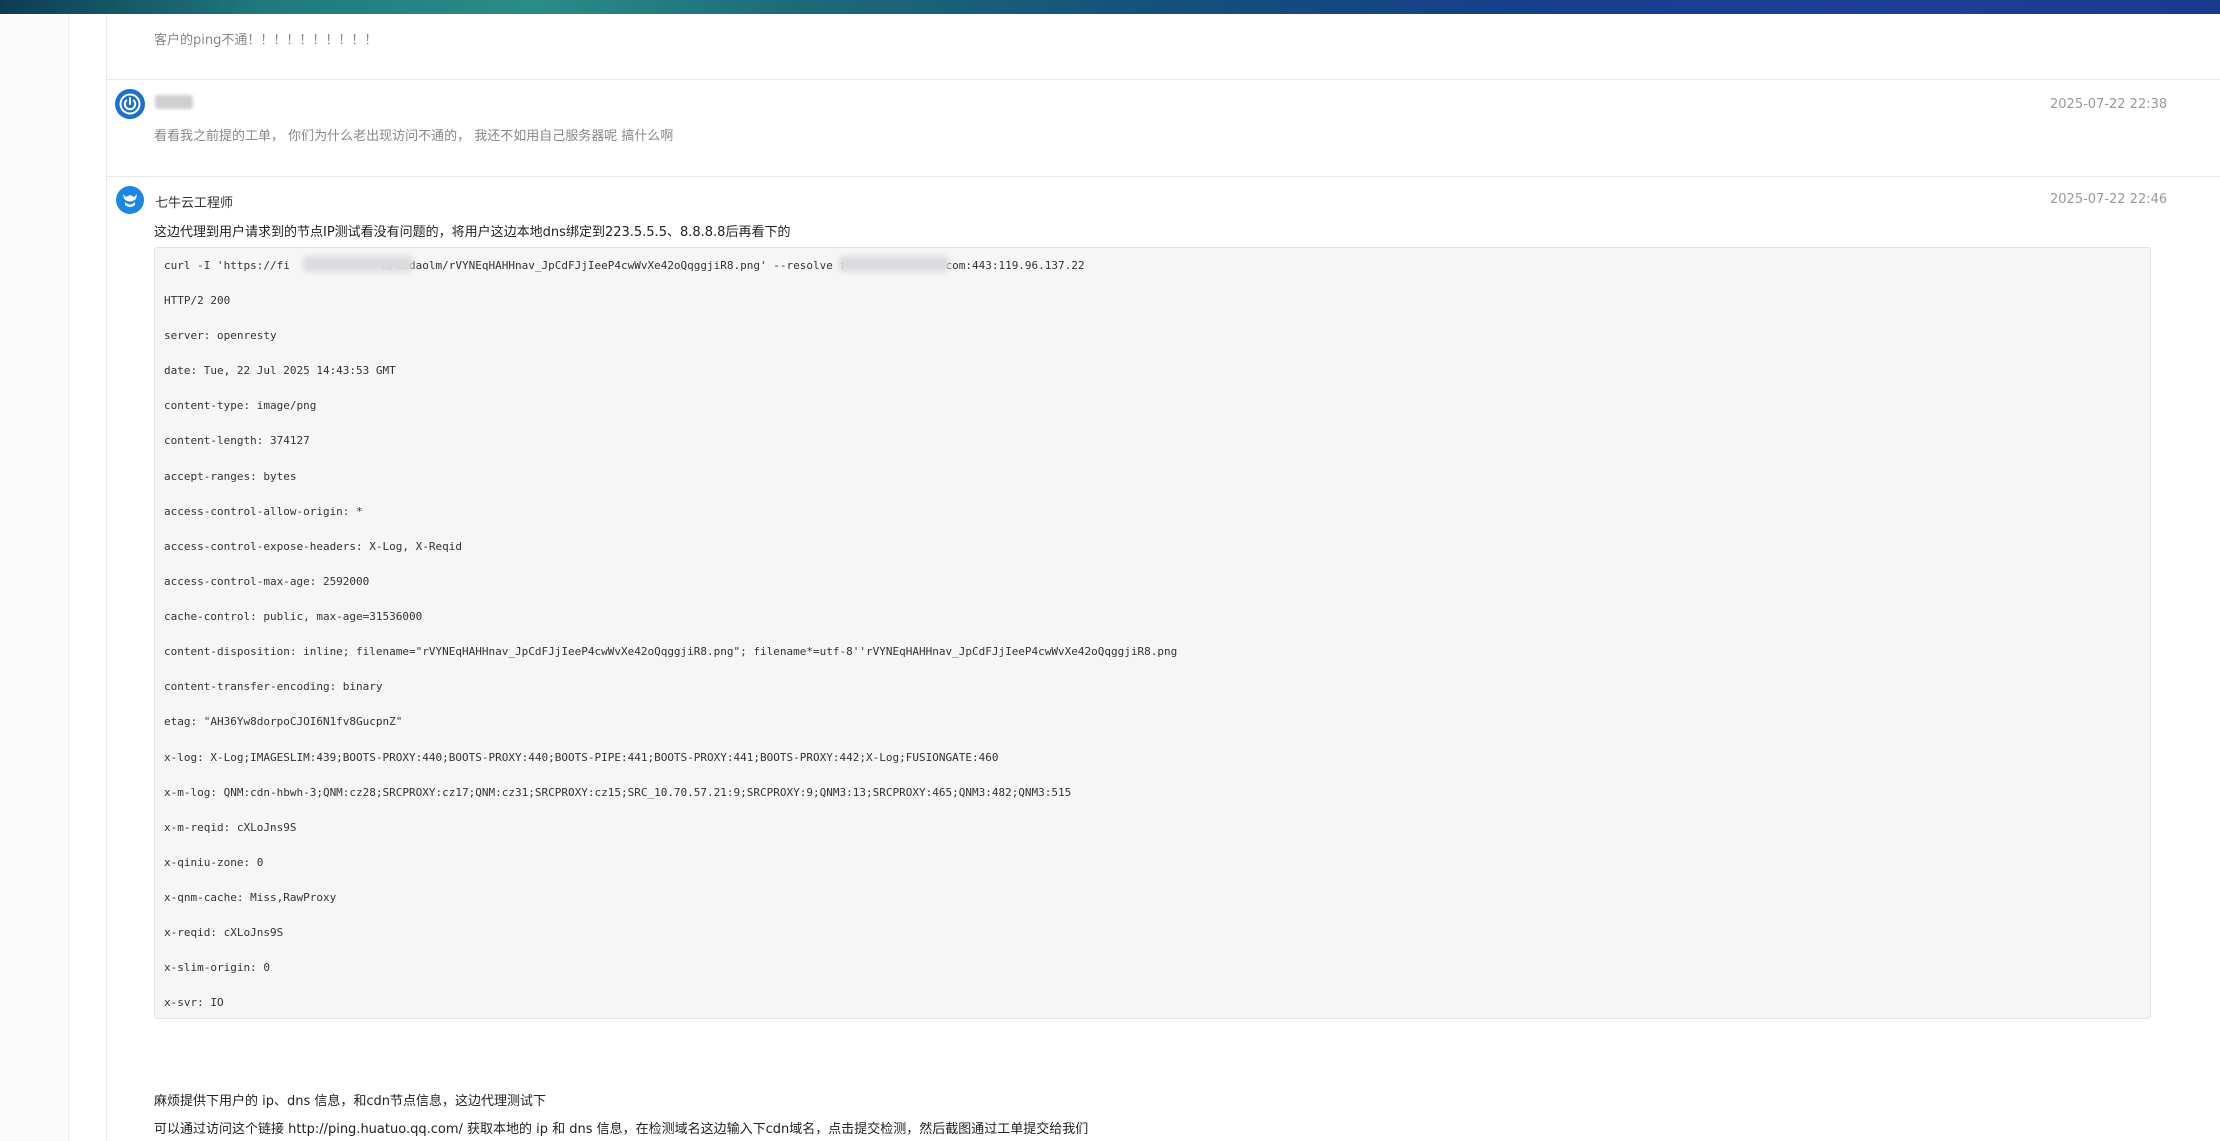 This screenshot has height=1141, width=2220. What do you see at coordinates (130, 104) in the screenshot?
I see `power-icon` at bounding box center [130, 104].